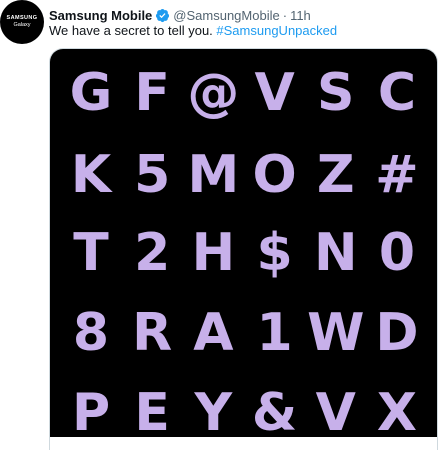  What do you see at coordinates (335, 175) in the screenshot?
I see `glyph: Z` at bounding box center [335, 175].